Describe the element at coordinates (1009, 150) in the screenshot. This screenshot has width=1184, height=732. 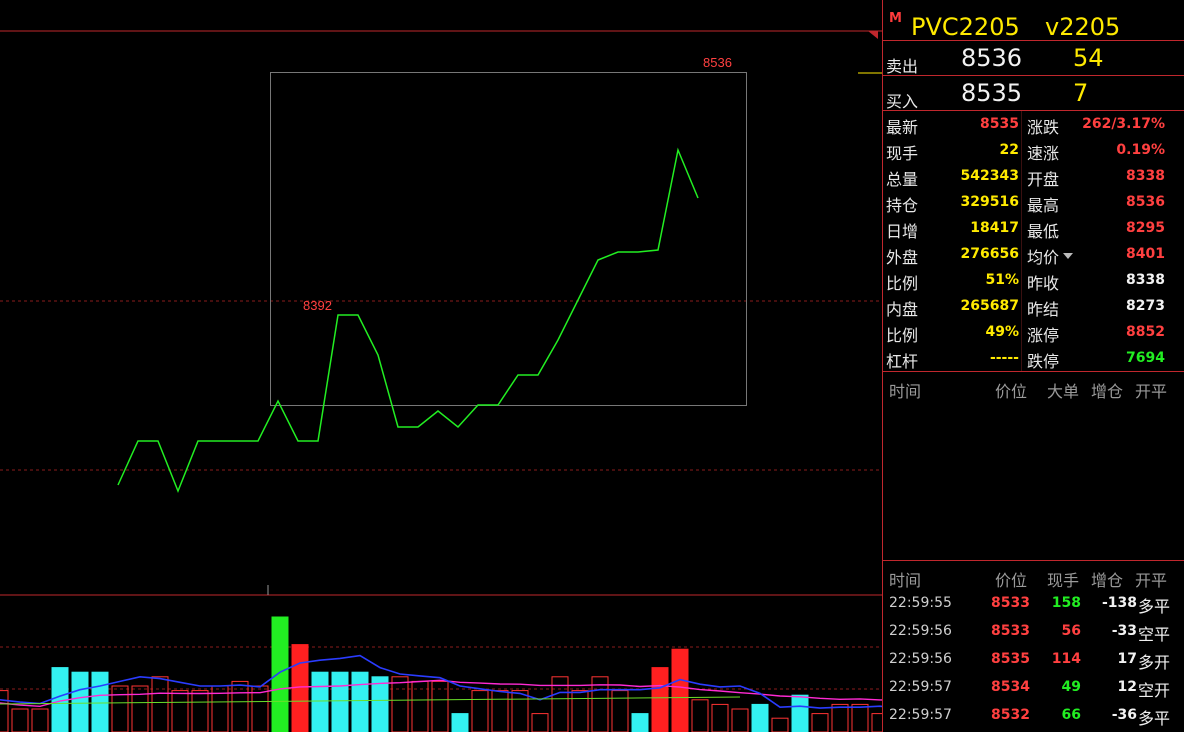
I see `stat-value: 22` at that location.